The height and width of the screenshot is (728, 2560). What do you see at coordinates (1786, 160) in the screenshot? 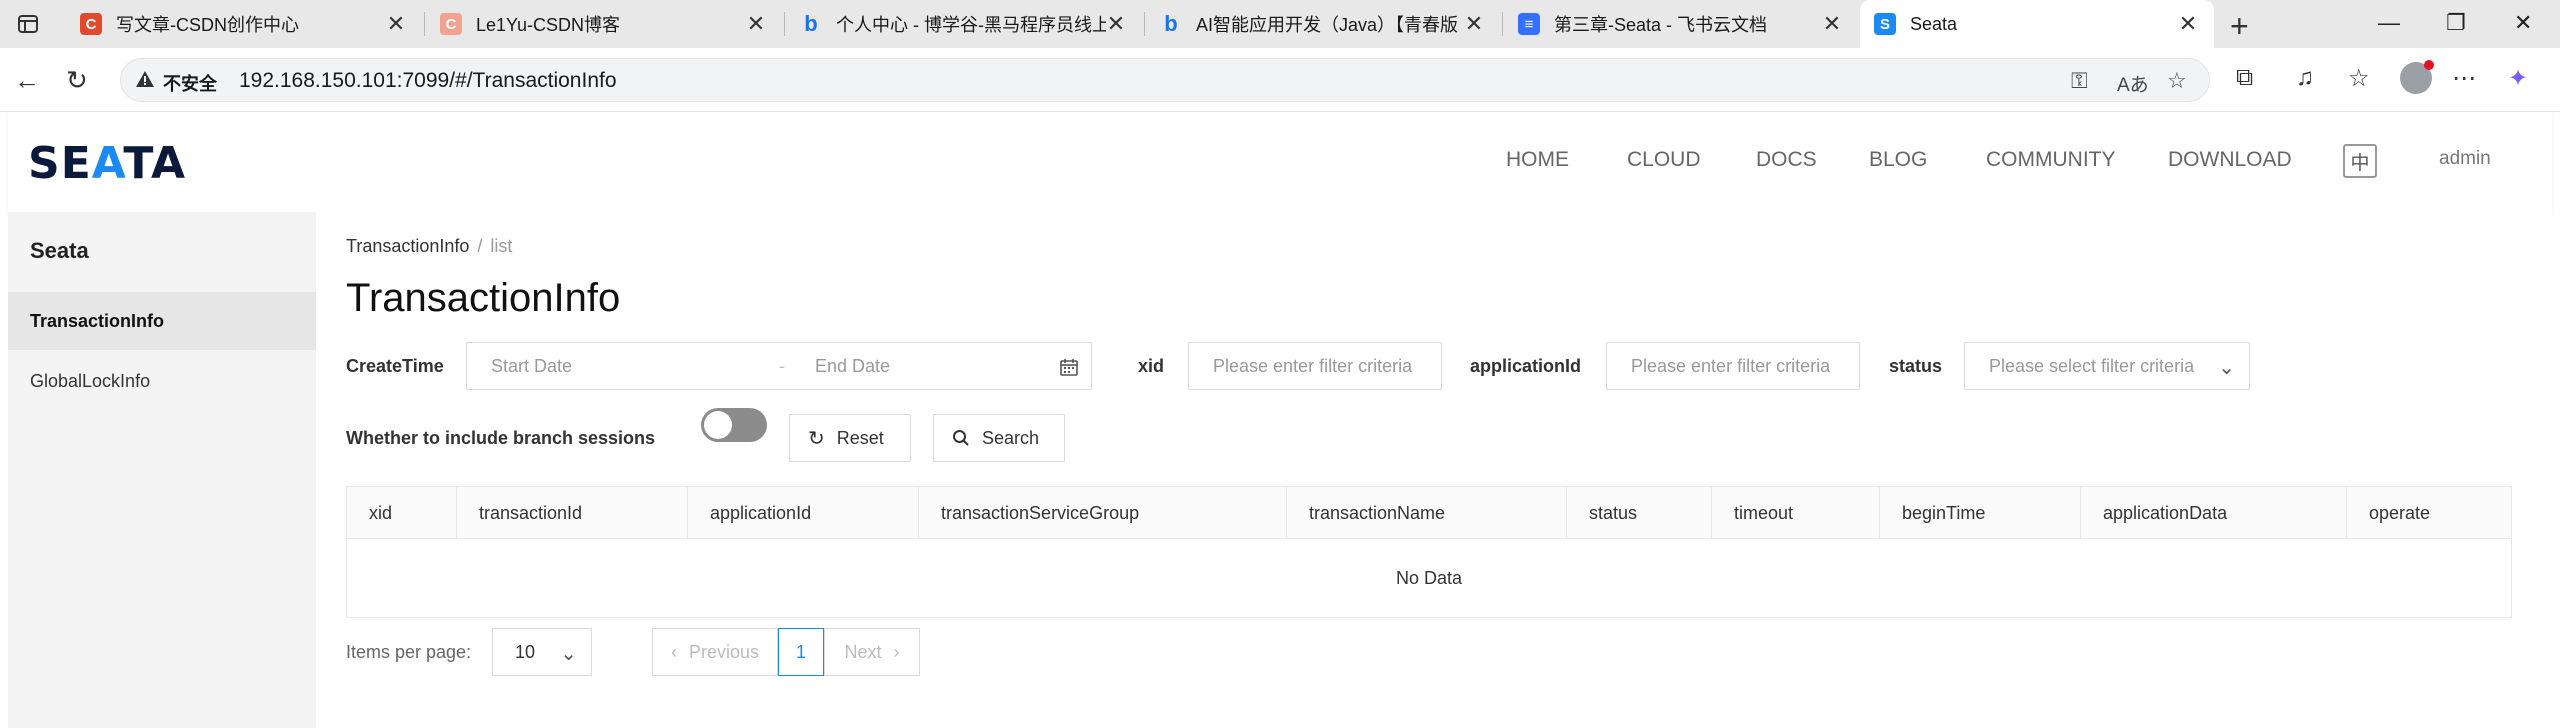
I see `nav-docs: DOCS` at bounding box center [1786, 160].